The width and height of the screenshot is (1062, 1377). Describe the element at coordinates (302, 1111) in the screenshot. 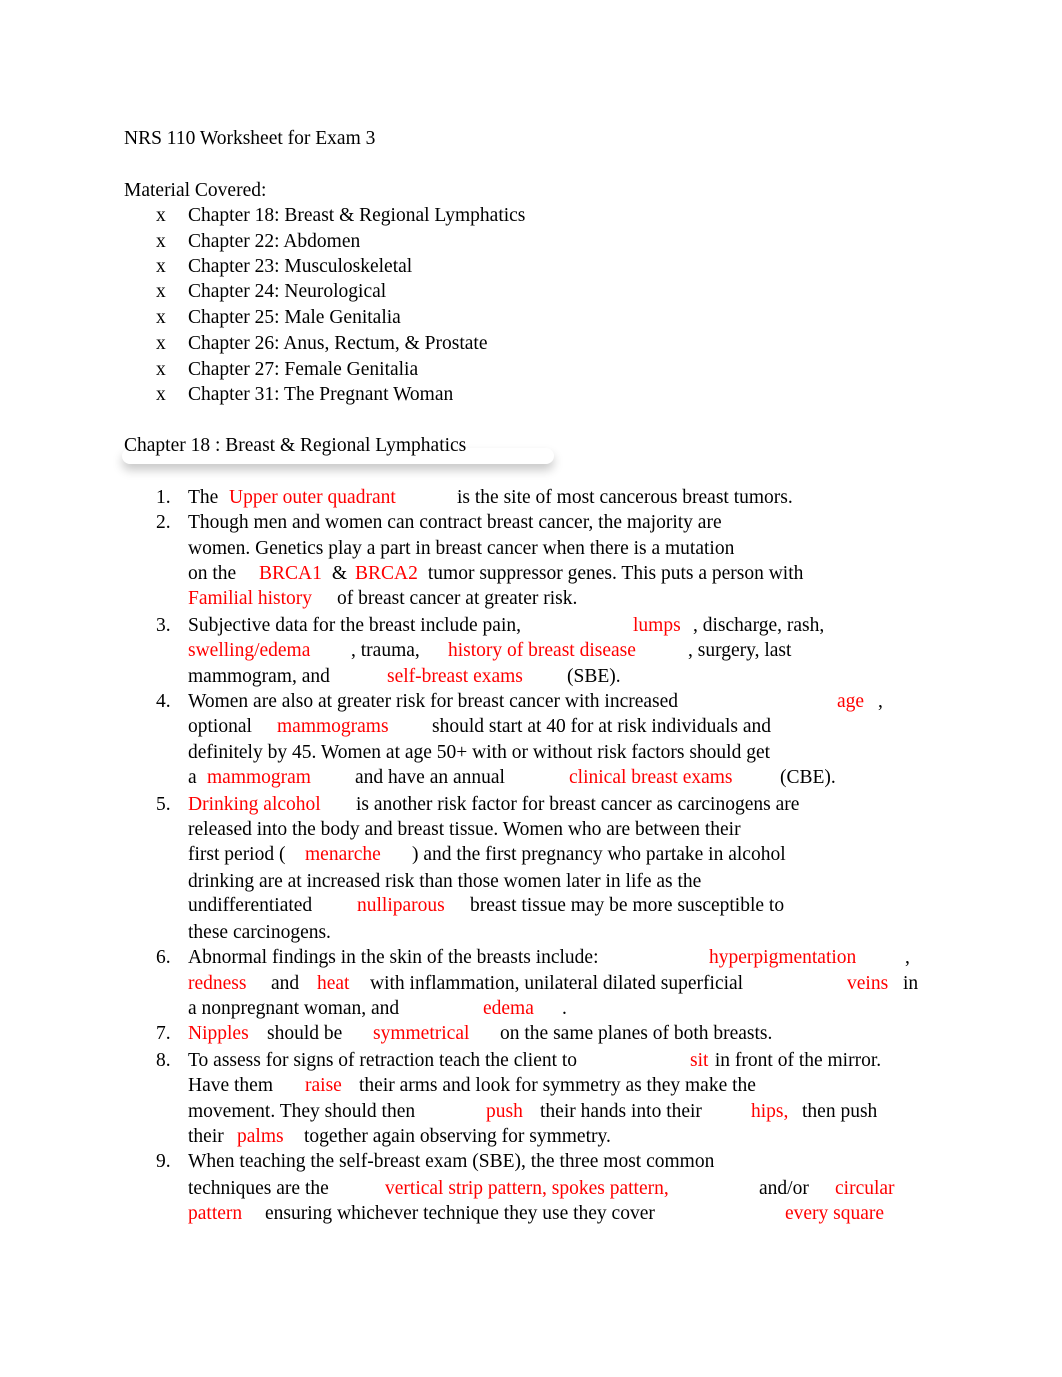

I see `question-text: movement. They should then` at that location.